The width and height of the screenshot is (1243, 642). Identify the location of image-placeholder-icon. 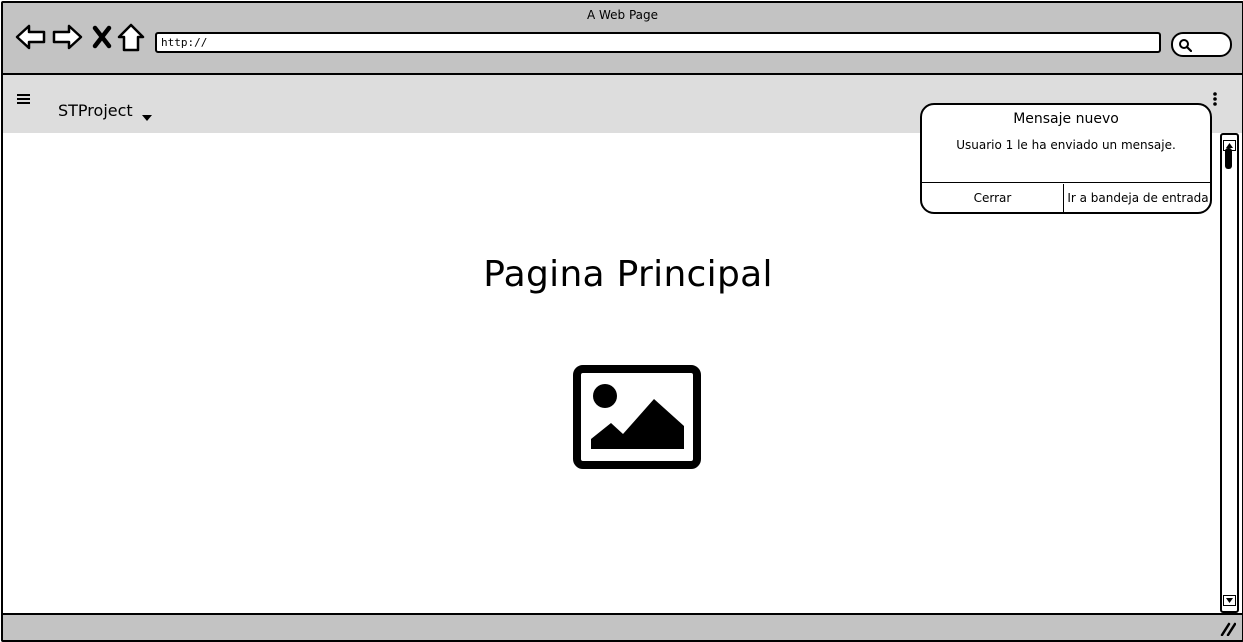
(637, 419).